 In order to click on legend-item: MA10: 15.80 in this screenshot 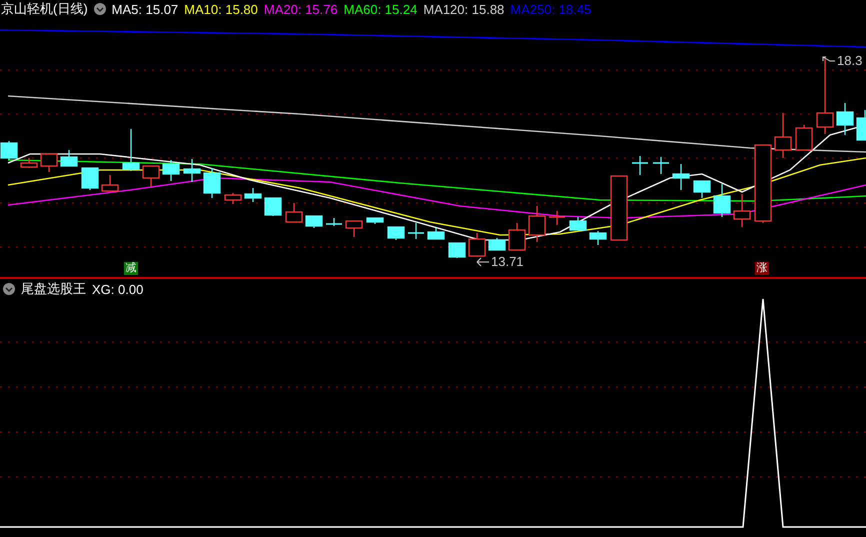, I will do `click(221, 9)`.